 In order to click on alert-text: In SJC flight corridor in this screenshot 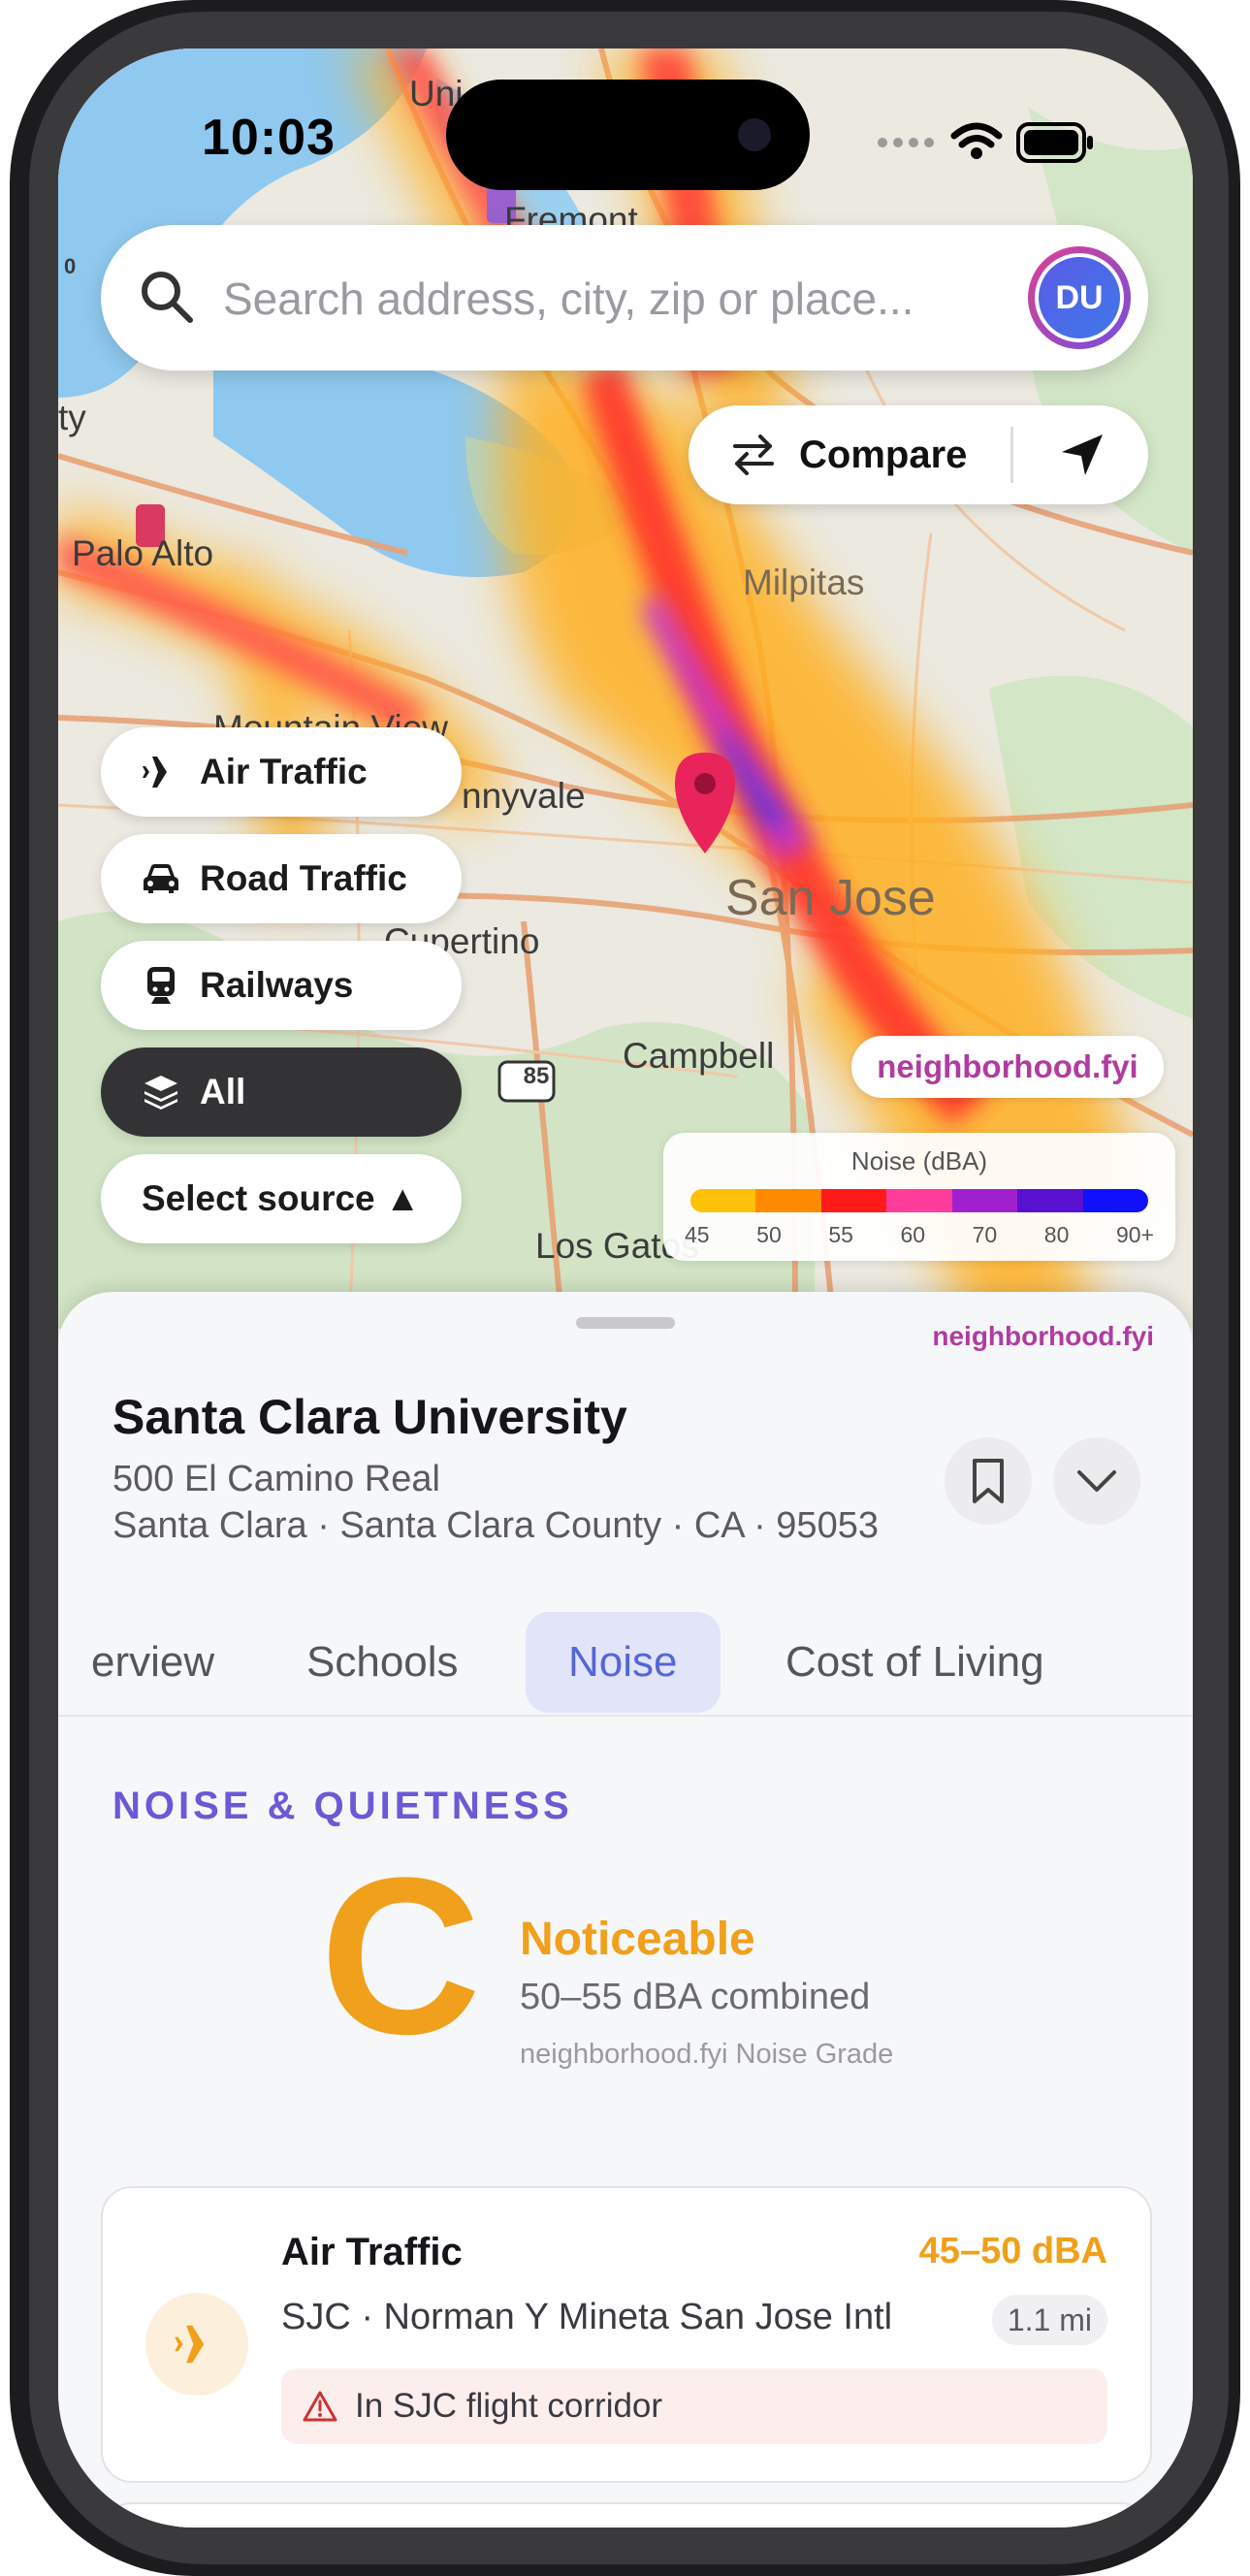, I will do `click(509, 2406)`.